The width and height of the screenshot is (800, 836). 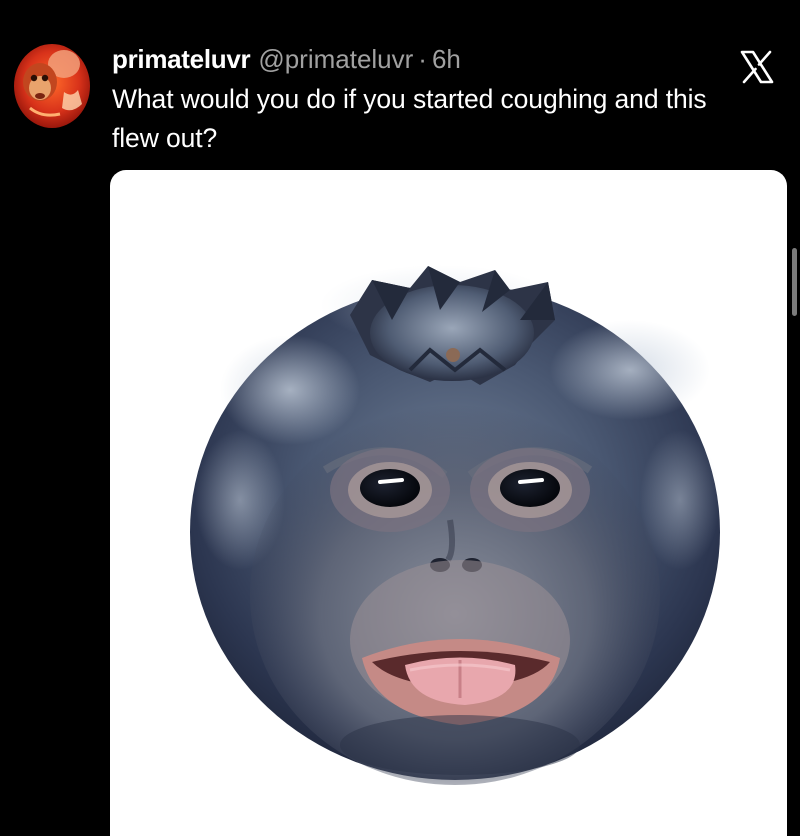 I want to click on monkey-avatar-icon, so click(x=52, y=86).